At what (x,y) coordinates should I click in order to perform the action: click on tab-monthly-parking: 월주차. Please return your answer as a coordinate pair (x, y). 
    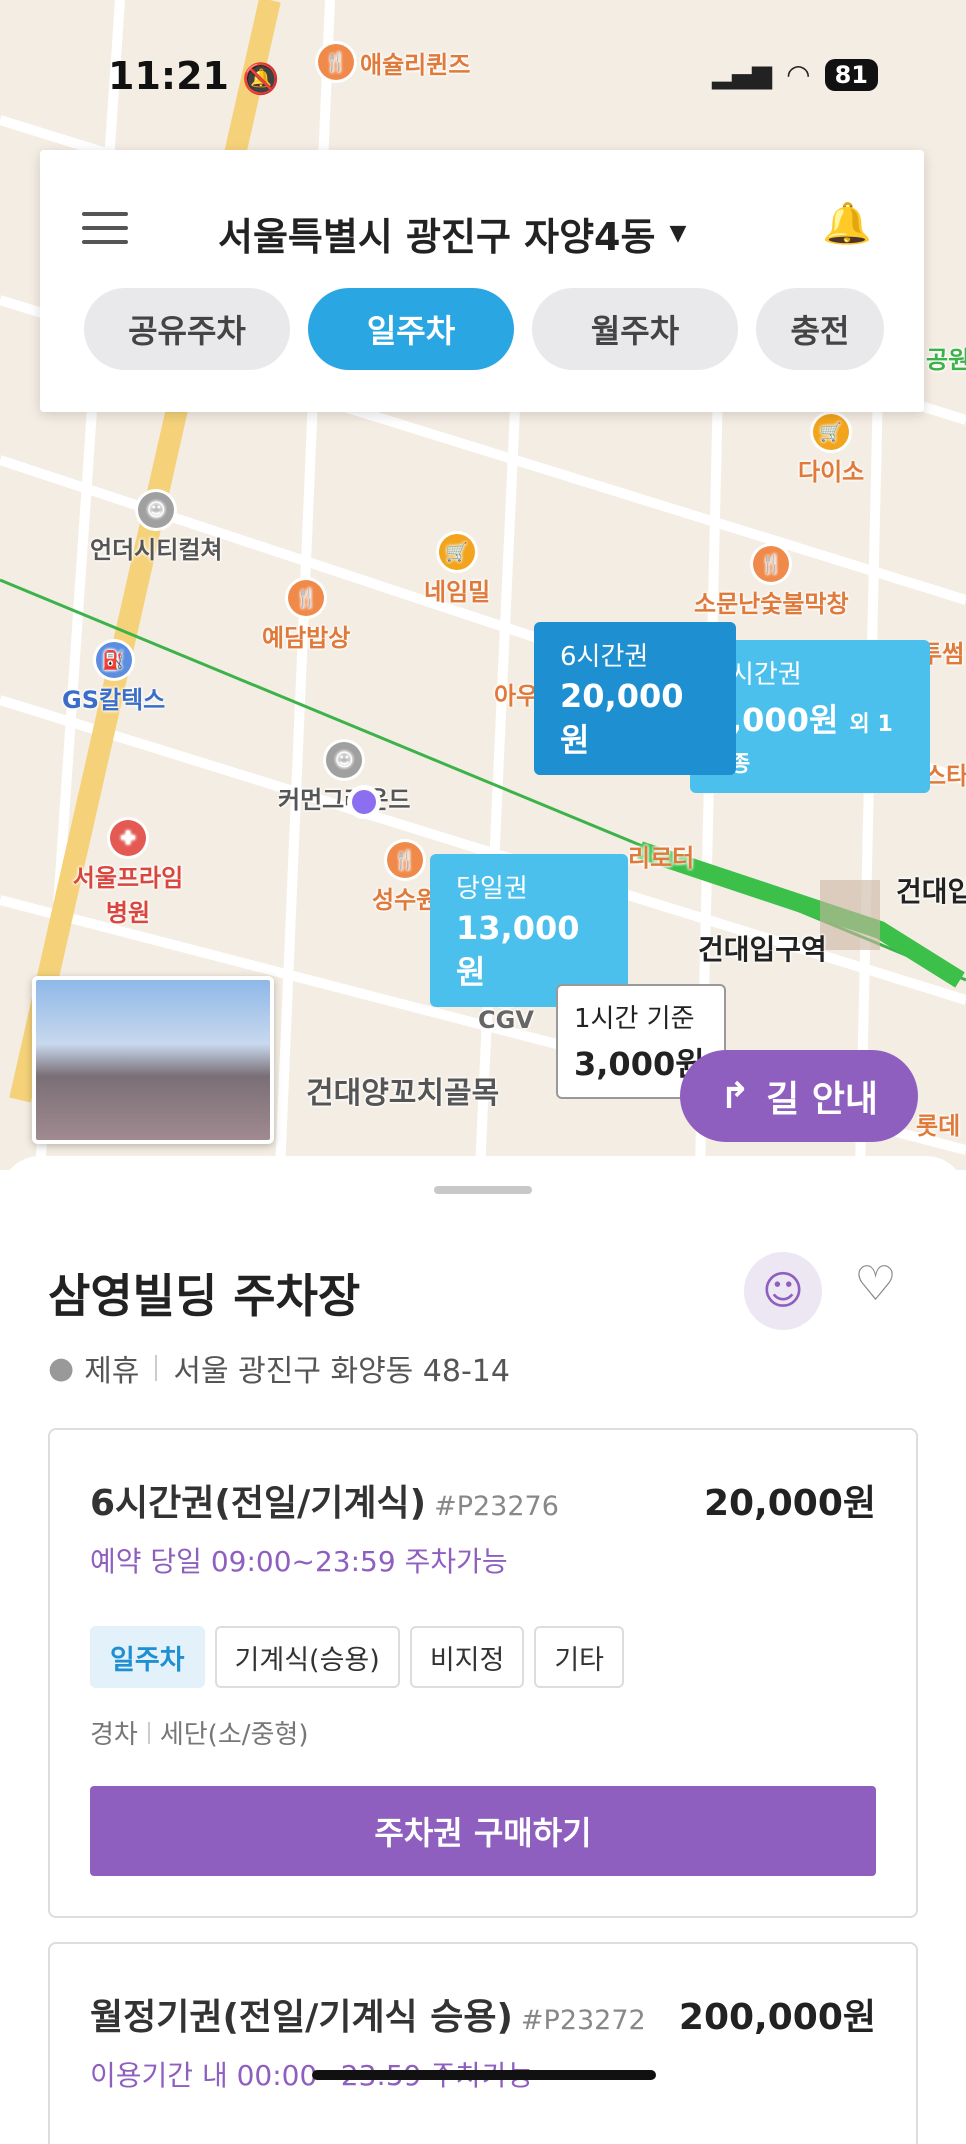
    Looking at the image, I should click on (635, 329).